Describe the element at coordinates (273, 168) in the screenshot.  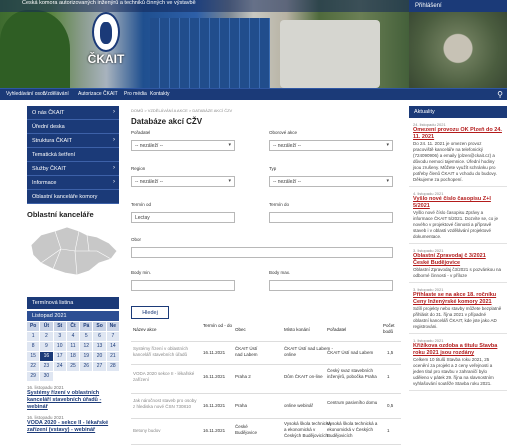
I see `type-label: Typ` at that location.